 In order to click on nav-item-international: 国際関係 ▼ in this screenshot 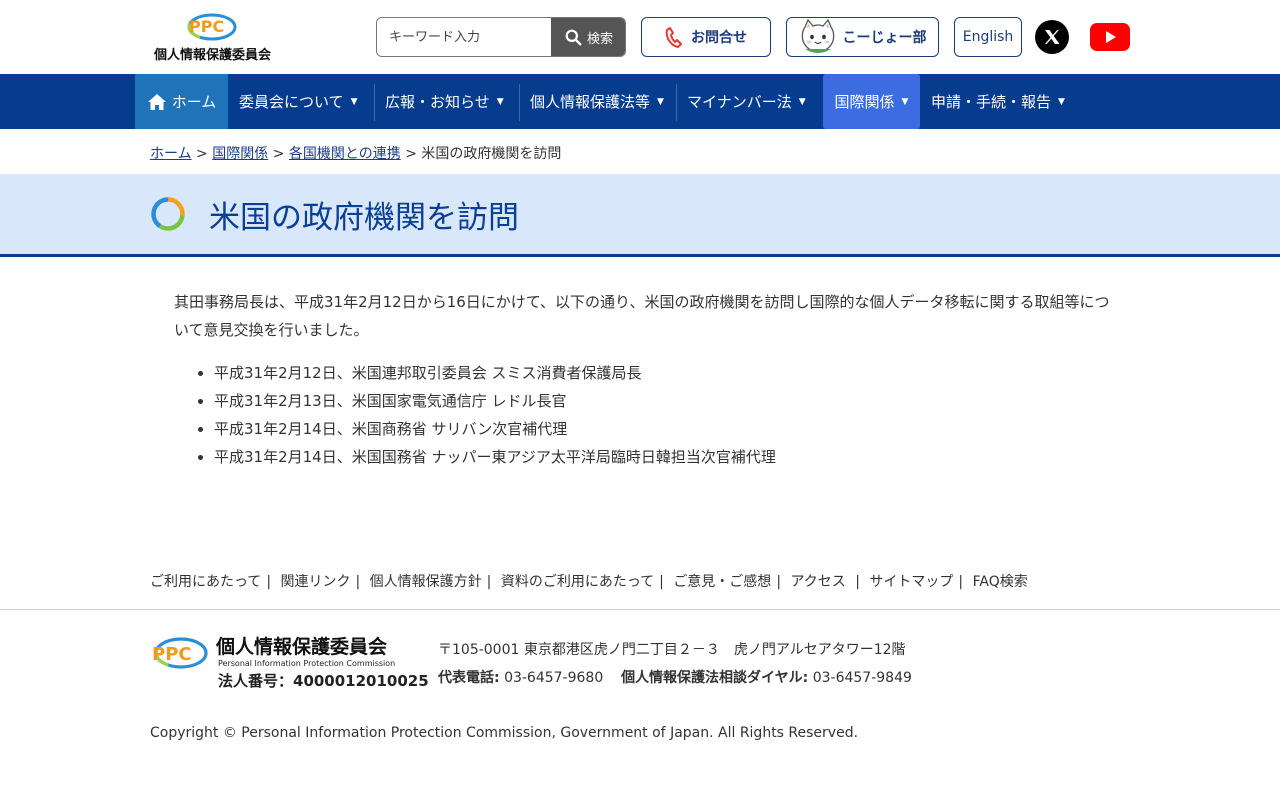, I will do `click(871, 101)`.